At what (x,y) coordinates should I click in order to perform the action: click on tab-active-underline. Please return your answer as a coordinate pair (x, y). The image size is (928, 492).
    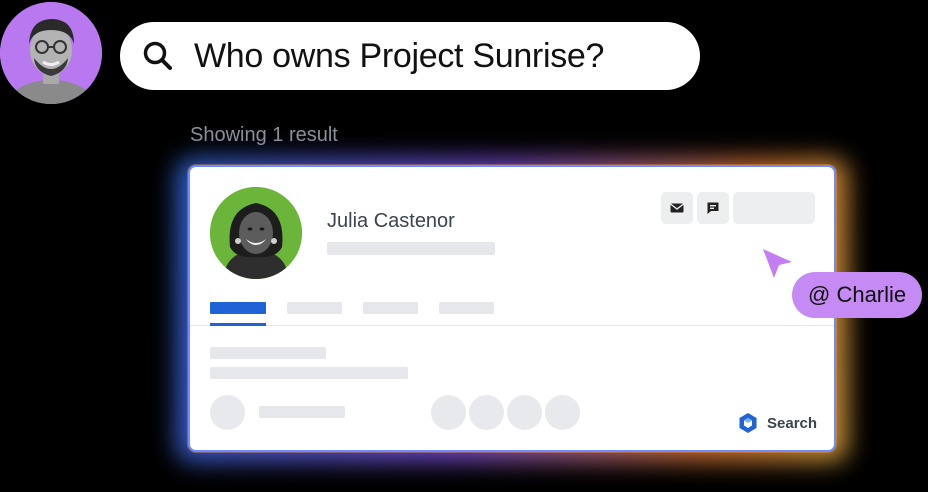
    Looking at the image, I should click on (238, 324).